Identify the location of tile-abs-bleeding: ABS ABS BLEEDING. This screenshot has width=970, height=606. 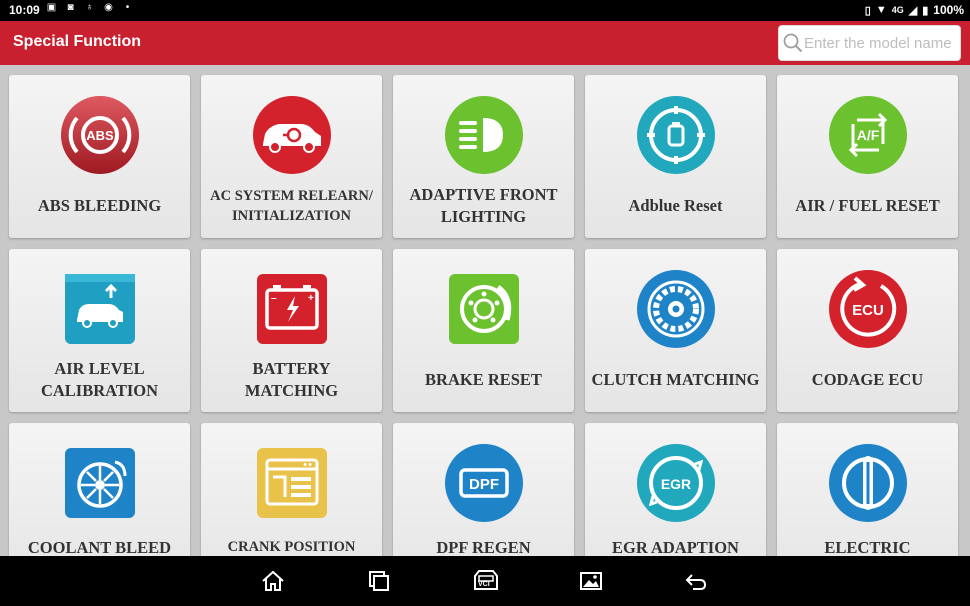
(99, 156).